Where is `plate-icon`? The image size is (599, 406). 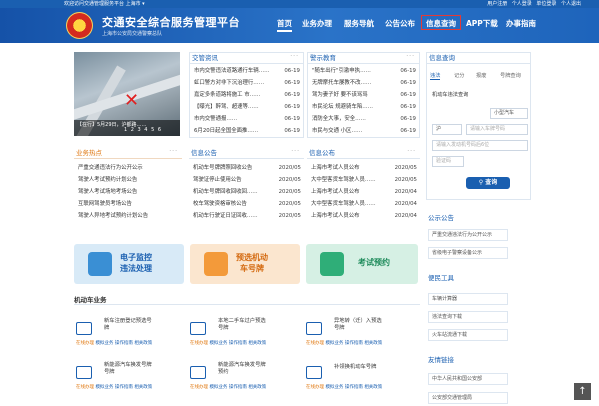 plate-icon is located at coordinates (216, 264).